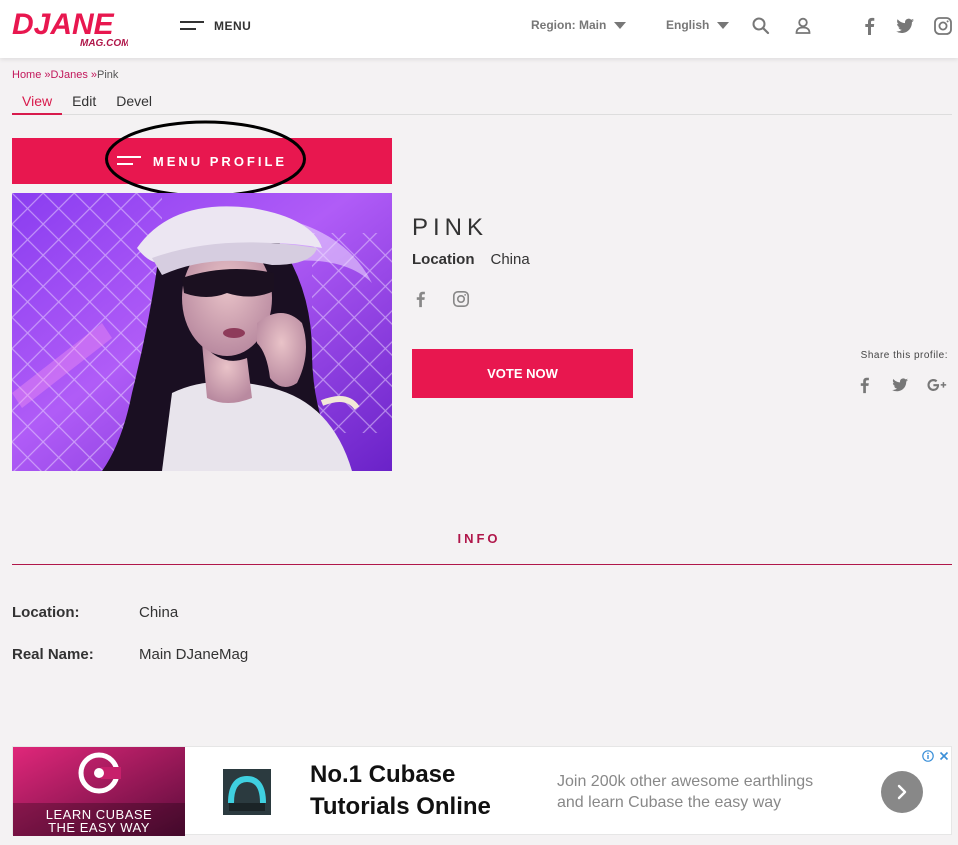  What do you see at coordinates (53, 654) in the screenshot?
I see `info-key: Real Name:` at bounding box center [53, 654].